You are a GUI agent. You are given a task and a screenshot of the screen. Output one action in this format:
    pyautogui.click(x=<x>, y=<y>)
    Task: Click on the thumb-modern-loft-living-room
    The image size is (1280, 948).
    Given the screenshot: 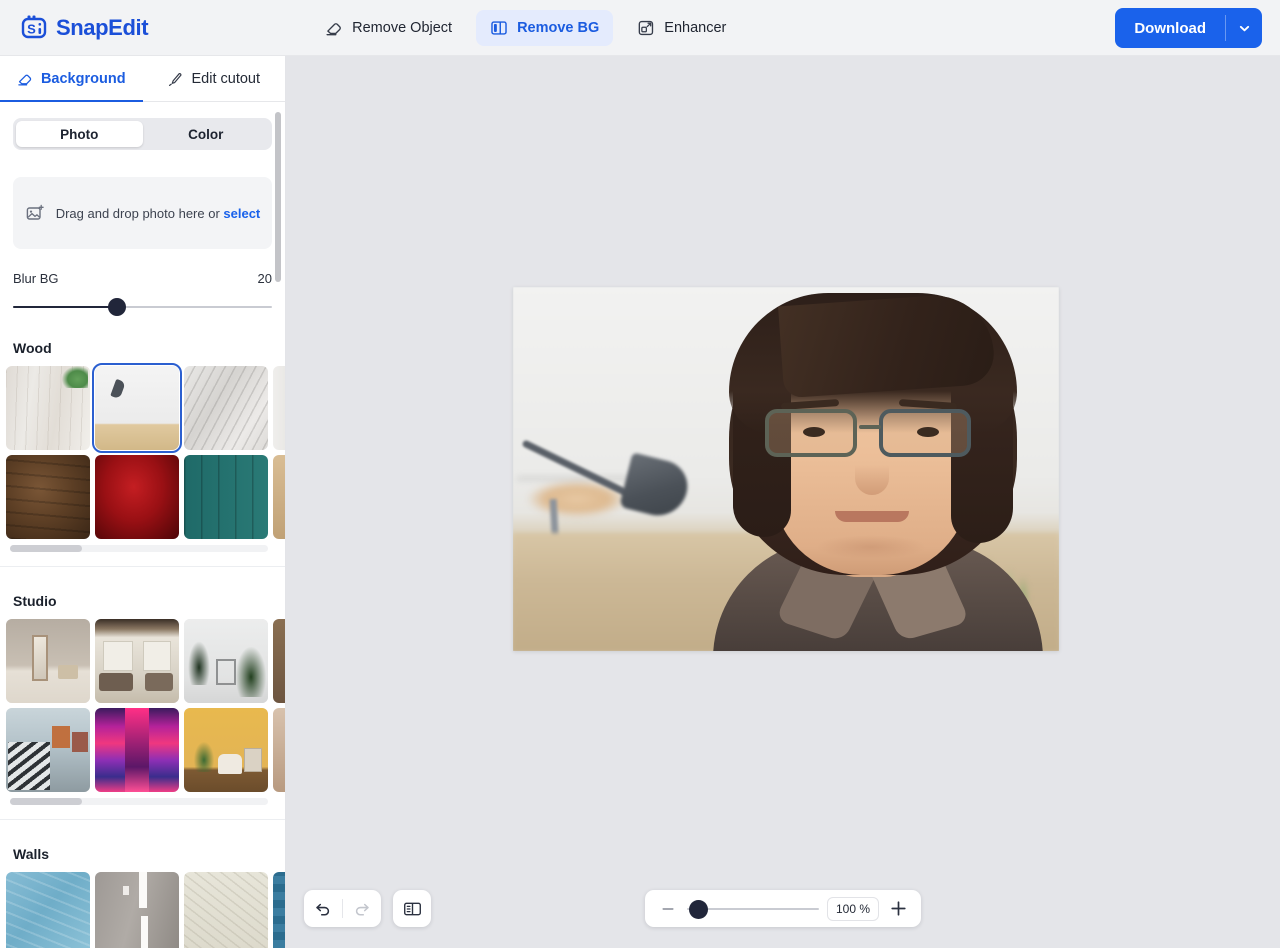 What is the action you would take?
    pyautogui.click(x=137, y=661)
    